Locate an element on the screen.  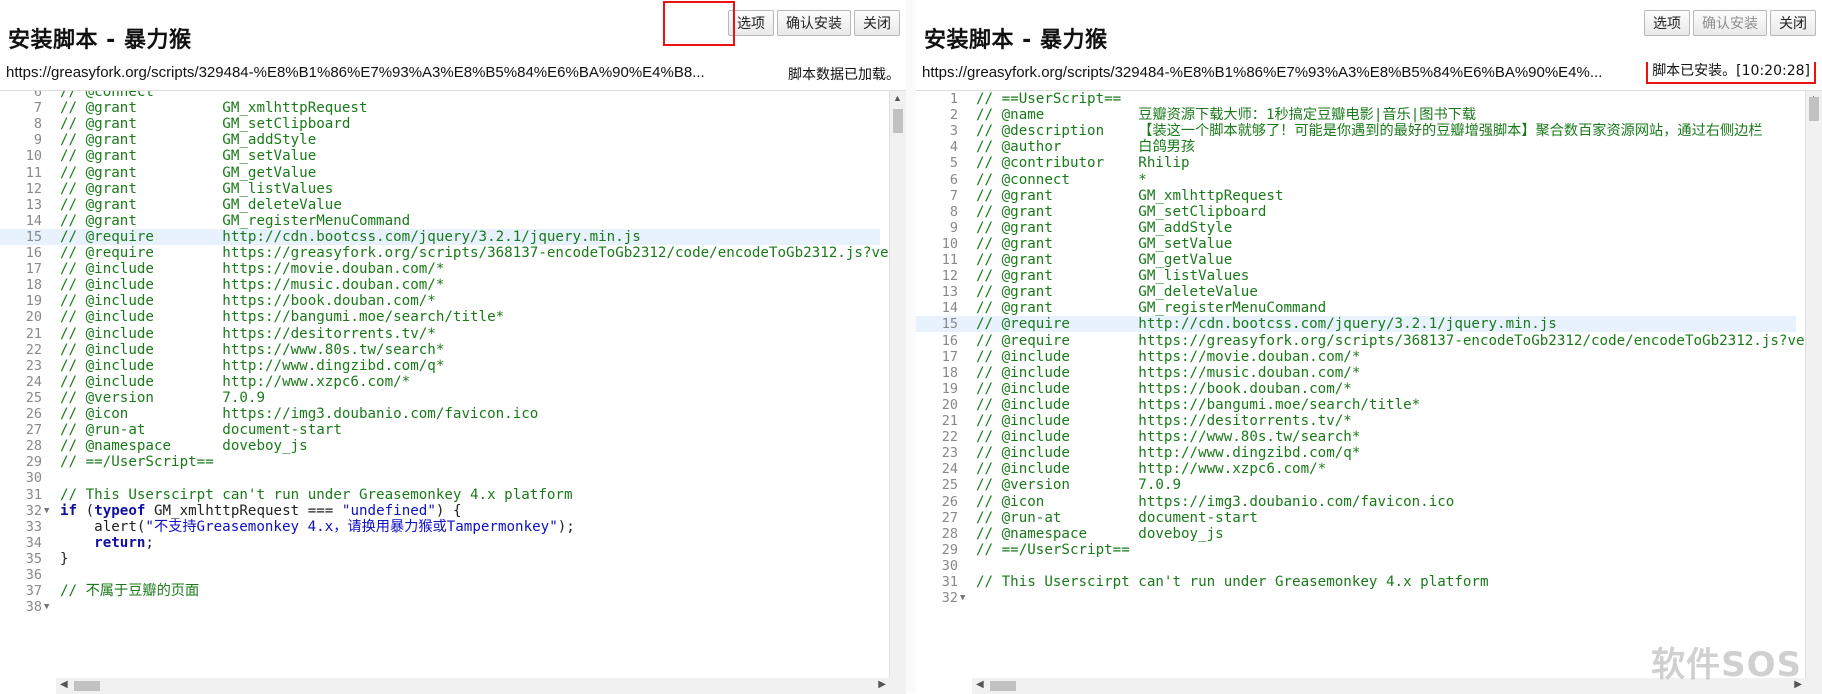
code-line: 37 // 不属于豆瓣的页面 is located at coordinates (440, 591).